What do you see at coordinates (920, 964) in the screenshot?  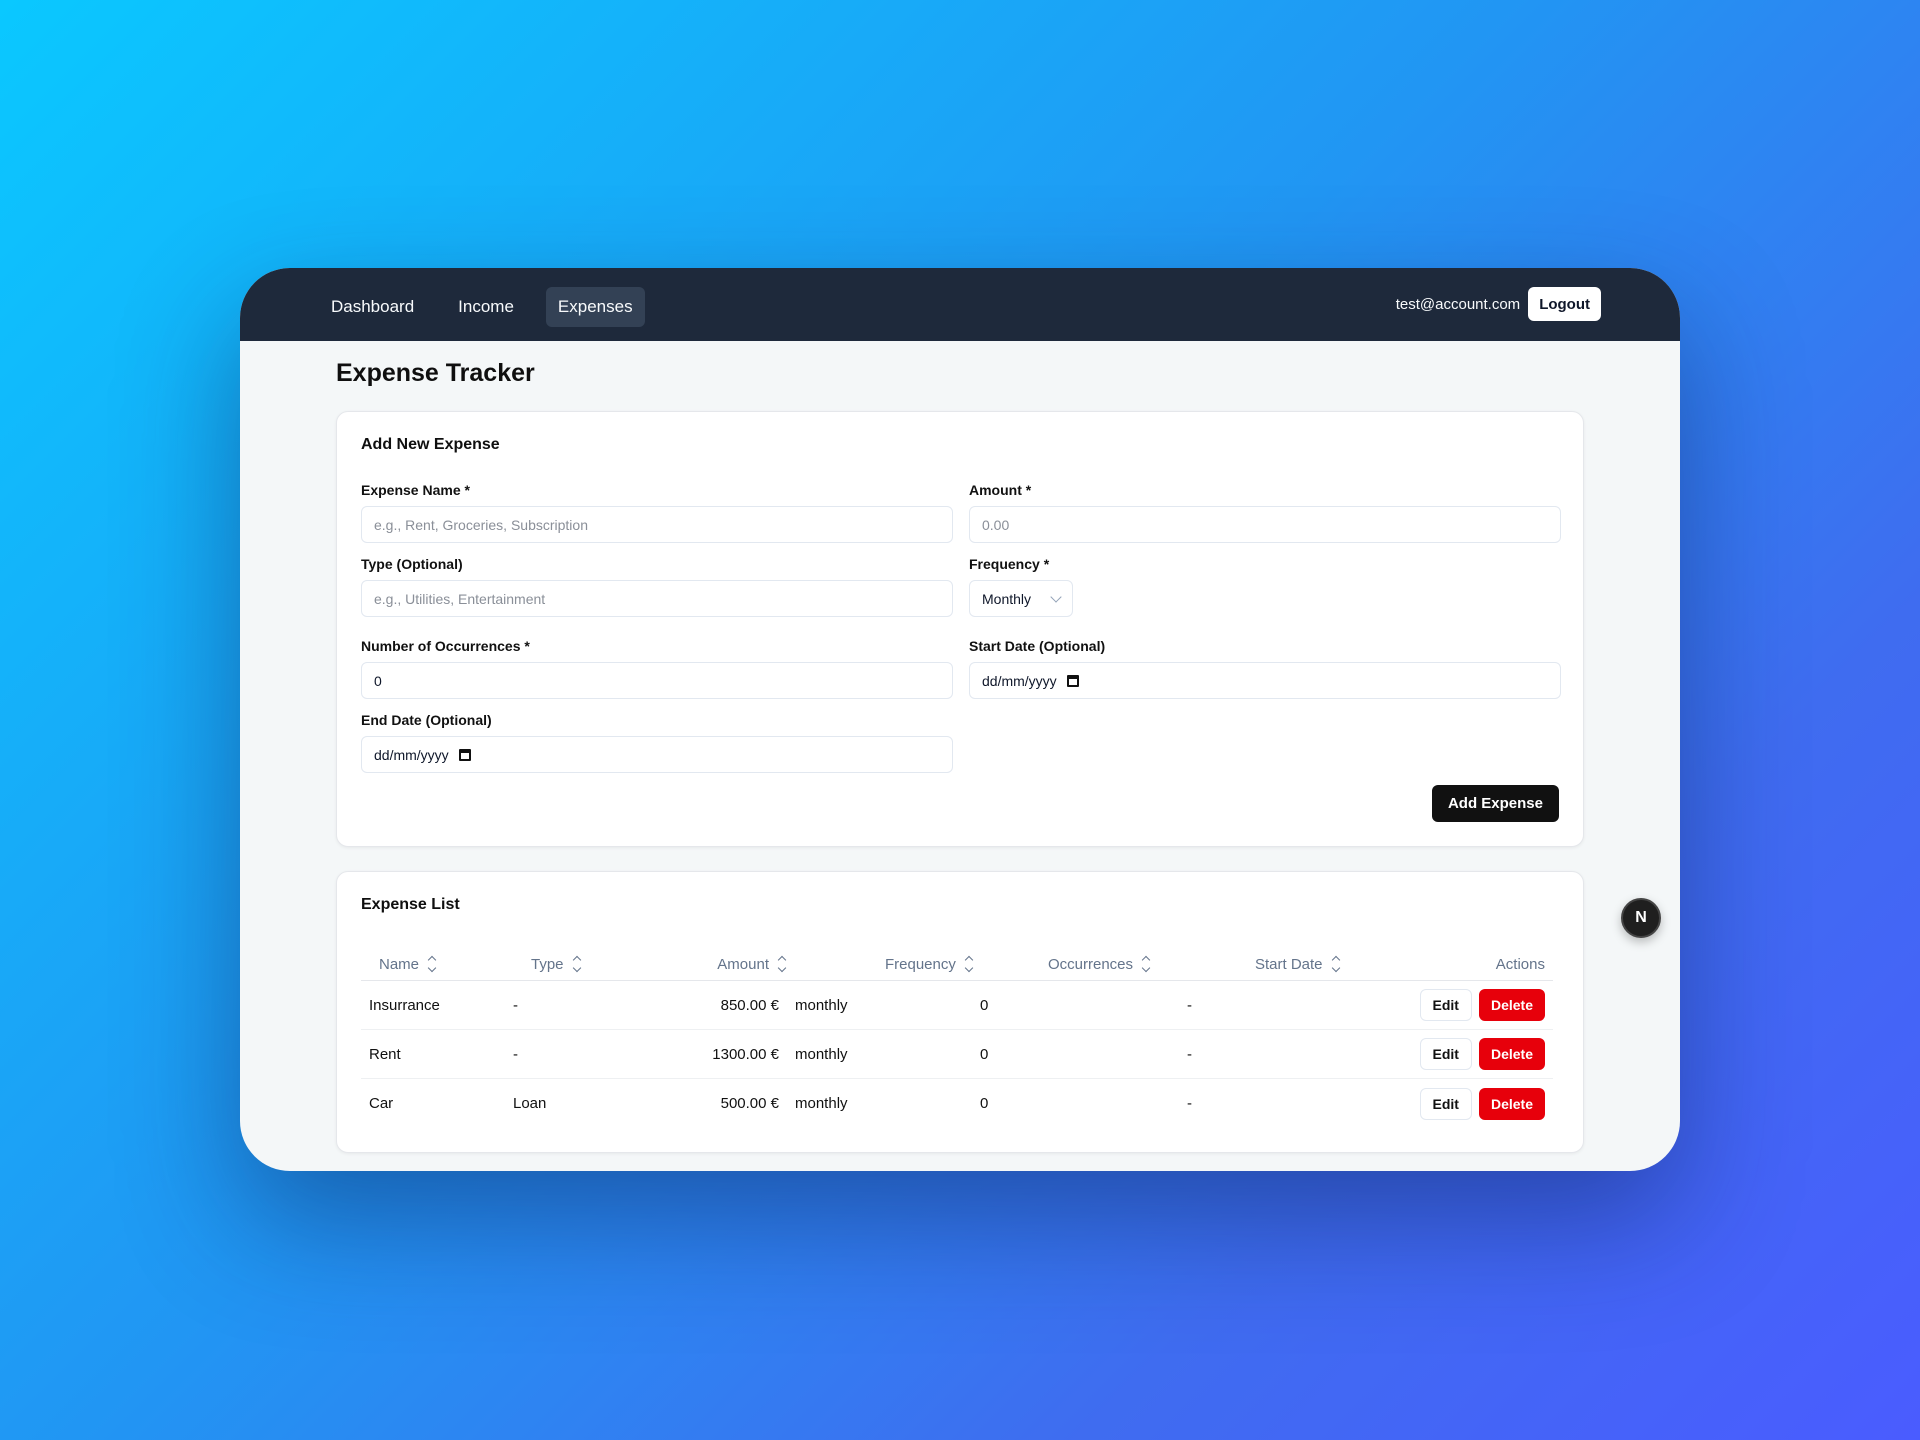 I see `col-header-label: Frequency` at bounding box center [920, 964].